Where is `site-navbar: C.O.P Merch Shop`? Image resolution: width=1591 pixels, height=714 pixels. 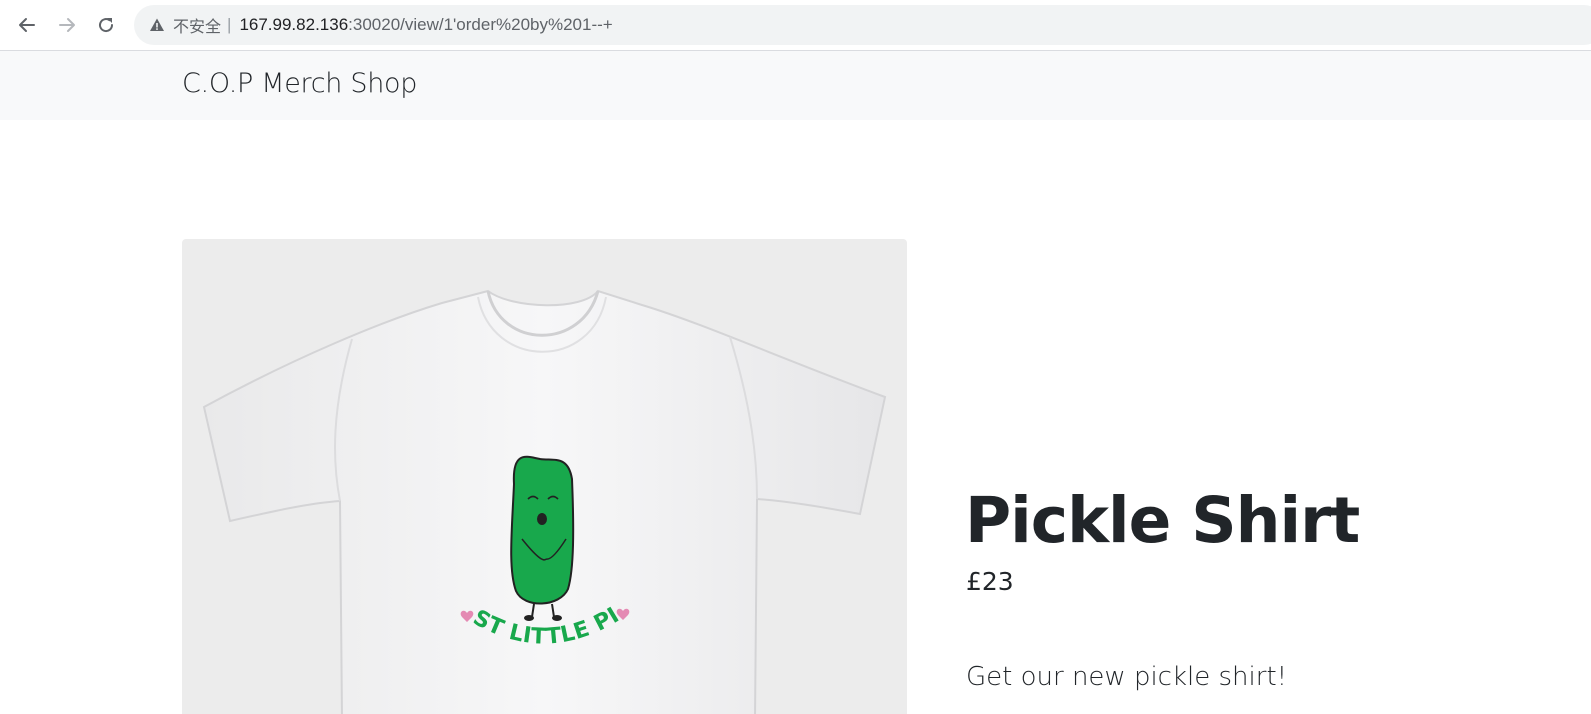
site-navbar: C.O.P Merch Shop is located at coordinates (795, 85).